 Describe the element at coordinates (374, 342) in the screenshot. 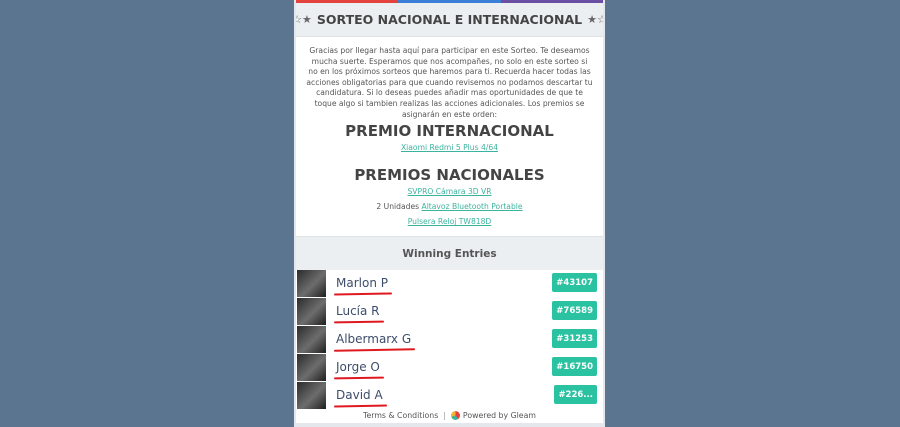

I see `winner-name: Albermarx G` at that location.